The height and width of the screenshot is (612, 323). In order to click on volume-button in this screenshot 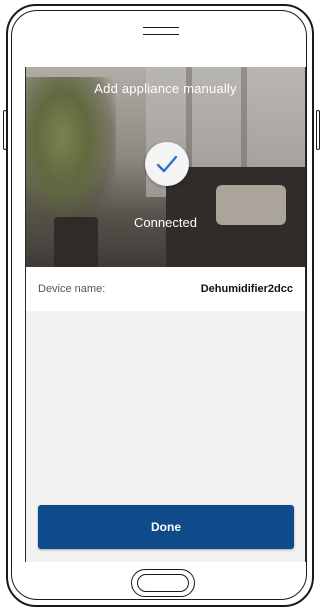, I will do `click(5, 130)`.